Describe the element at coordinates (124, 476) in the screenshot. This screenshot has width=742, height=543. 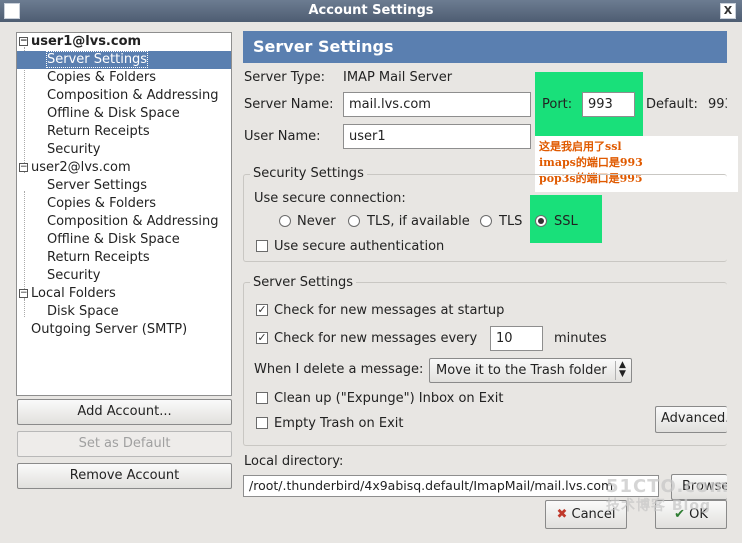
I see `remove-account-button: Remove Account` at that location.